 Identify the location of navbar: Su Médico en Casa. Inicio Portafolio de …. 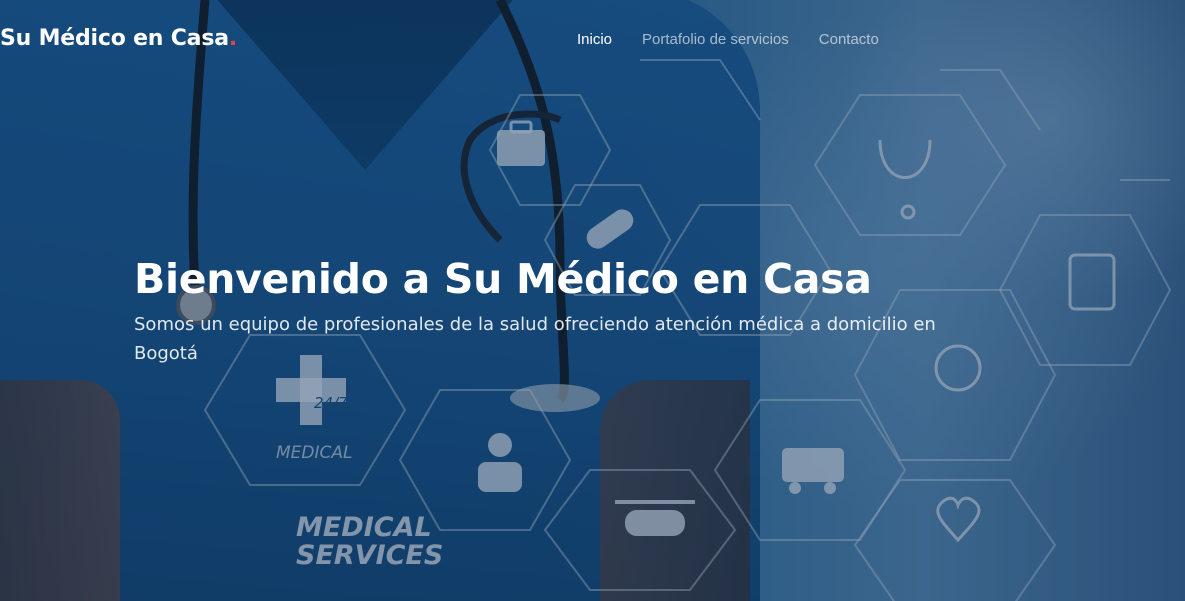
(592, 40).